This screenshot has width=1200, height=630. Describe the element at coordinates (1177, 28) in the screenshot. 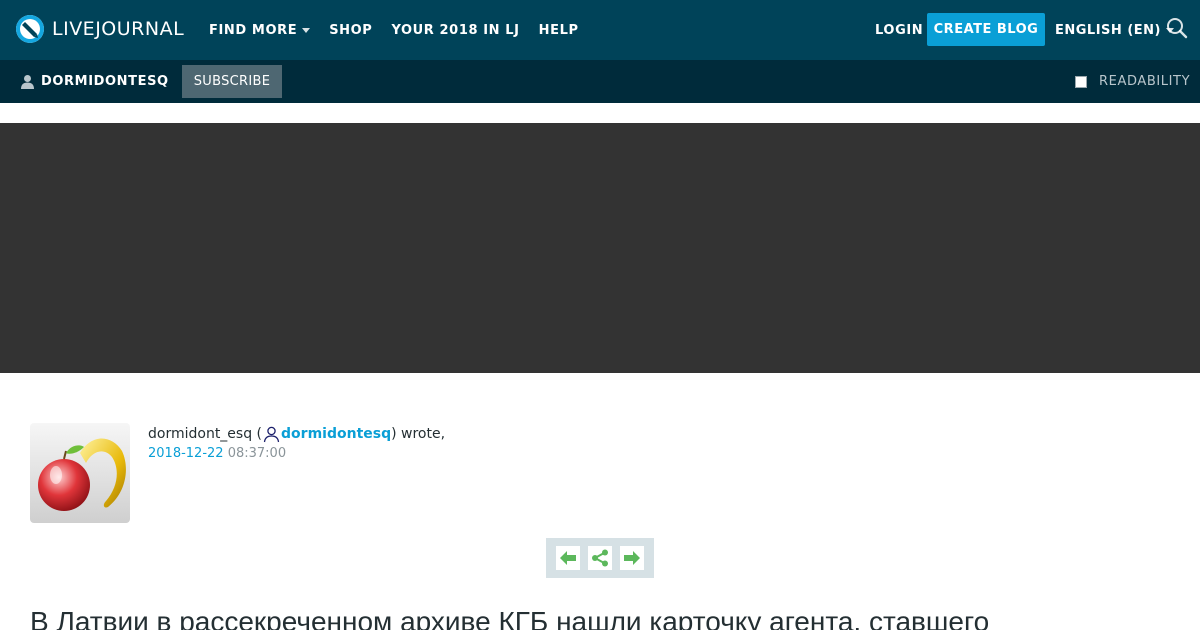

I see `search-icon` at that location.